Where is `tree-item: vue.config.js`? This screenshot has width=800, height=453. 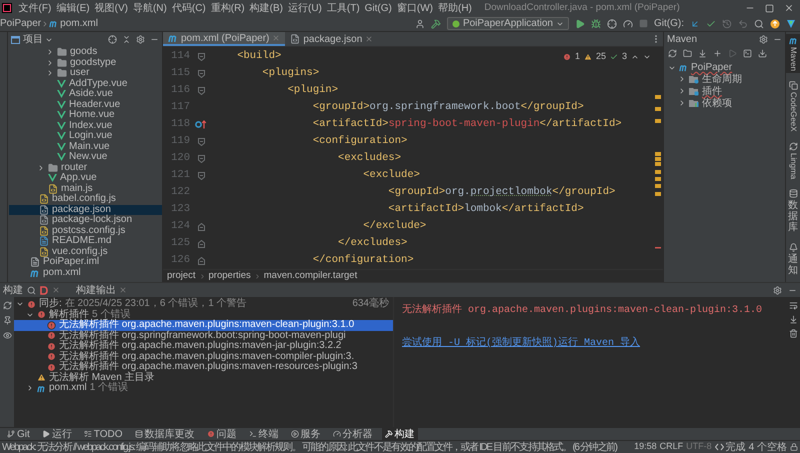 tree-item: vue.config.js is located at coordinates (85, 251).